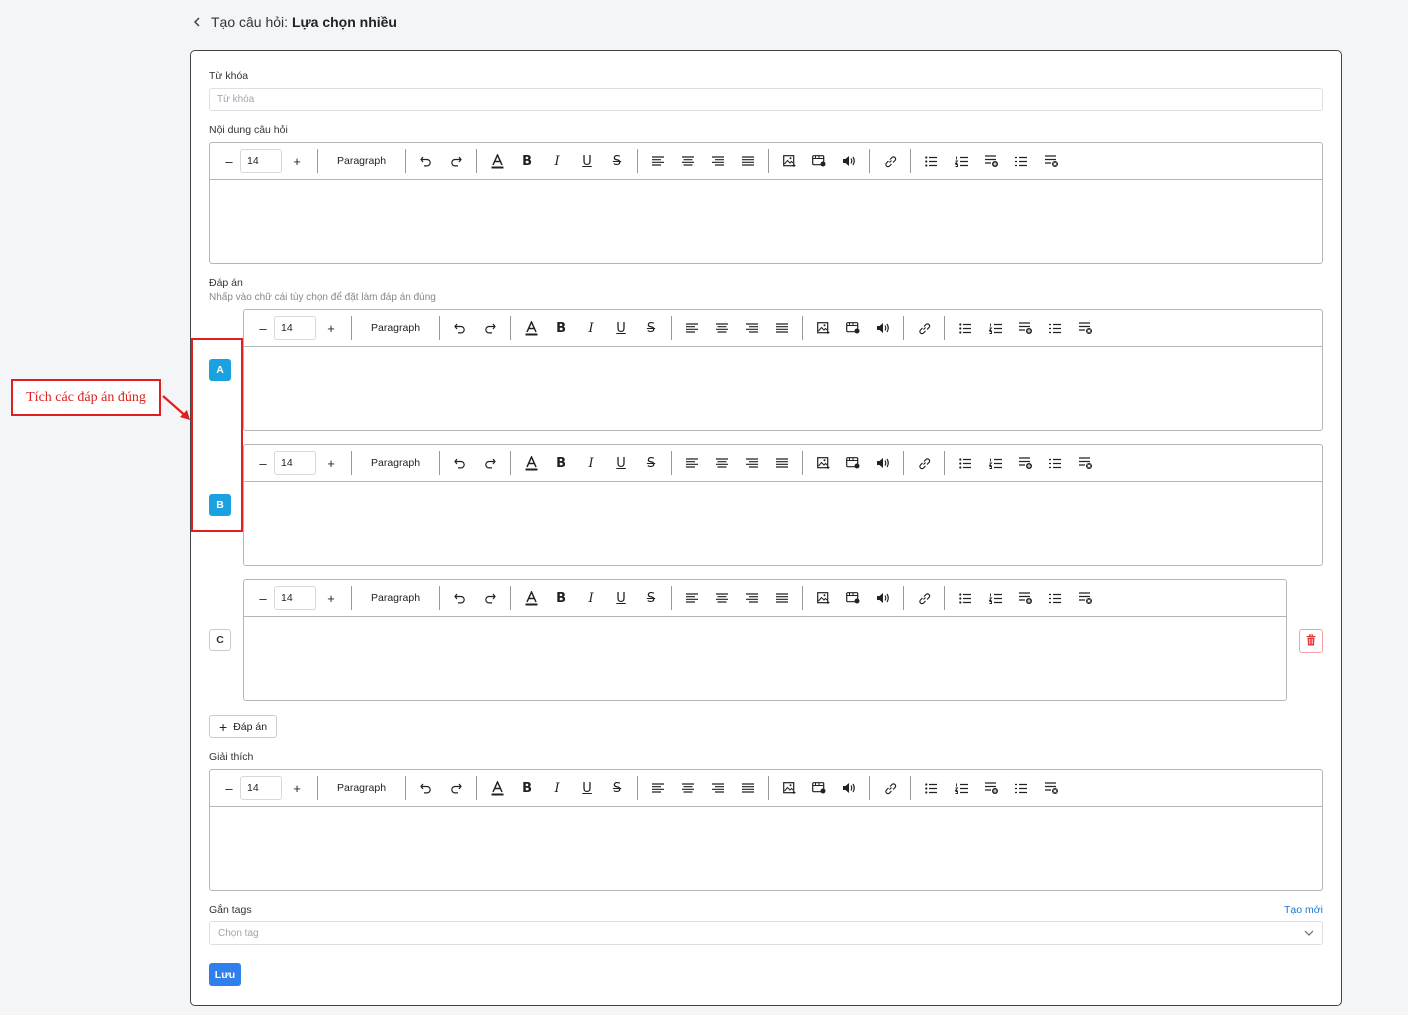 This screenshot has width=1408, height=1015. Describe the element at coordinates (766, 99) in the screenshot. I see `keyword-input` at that location.